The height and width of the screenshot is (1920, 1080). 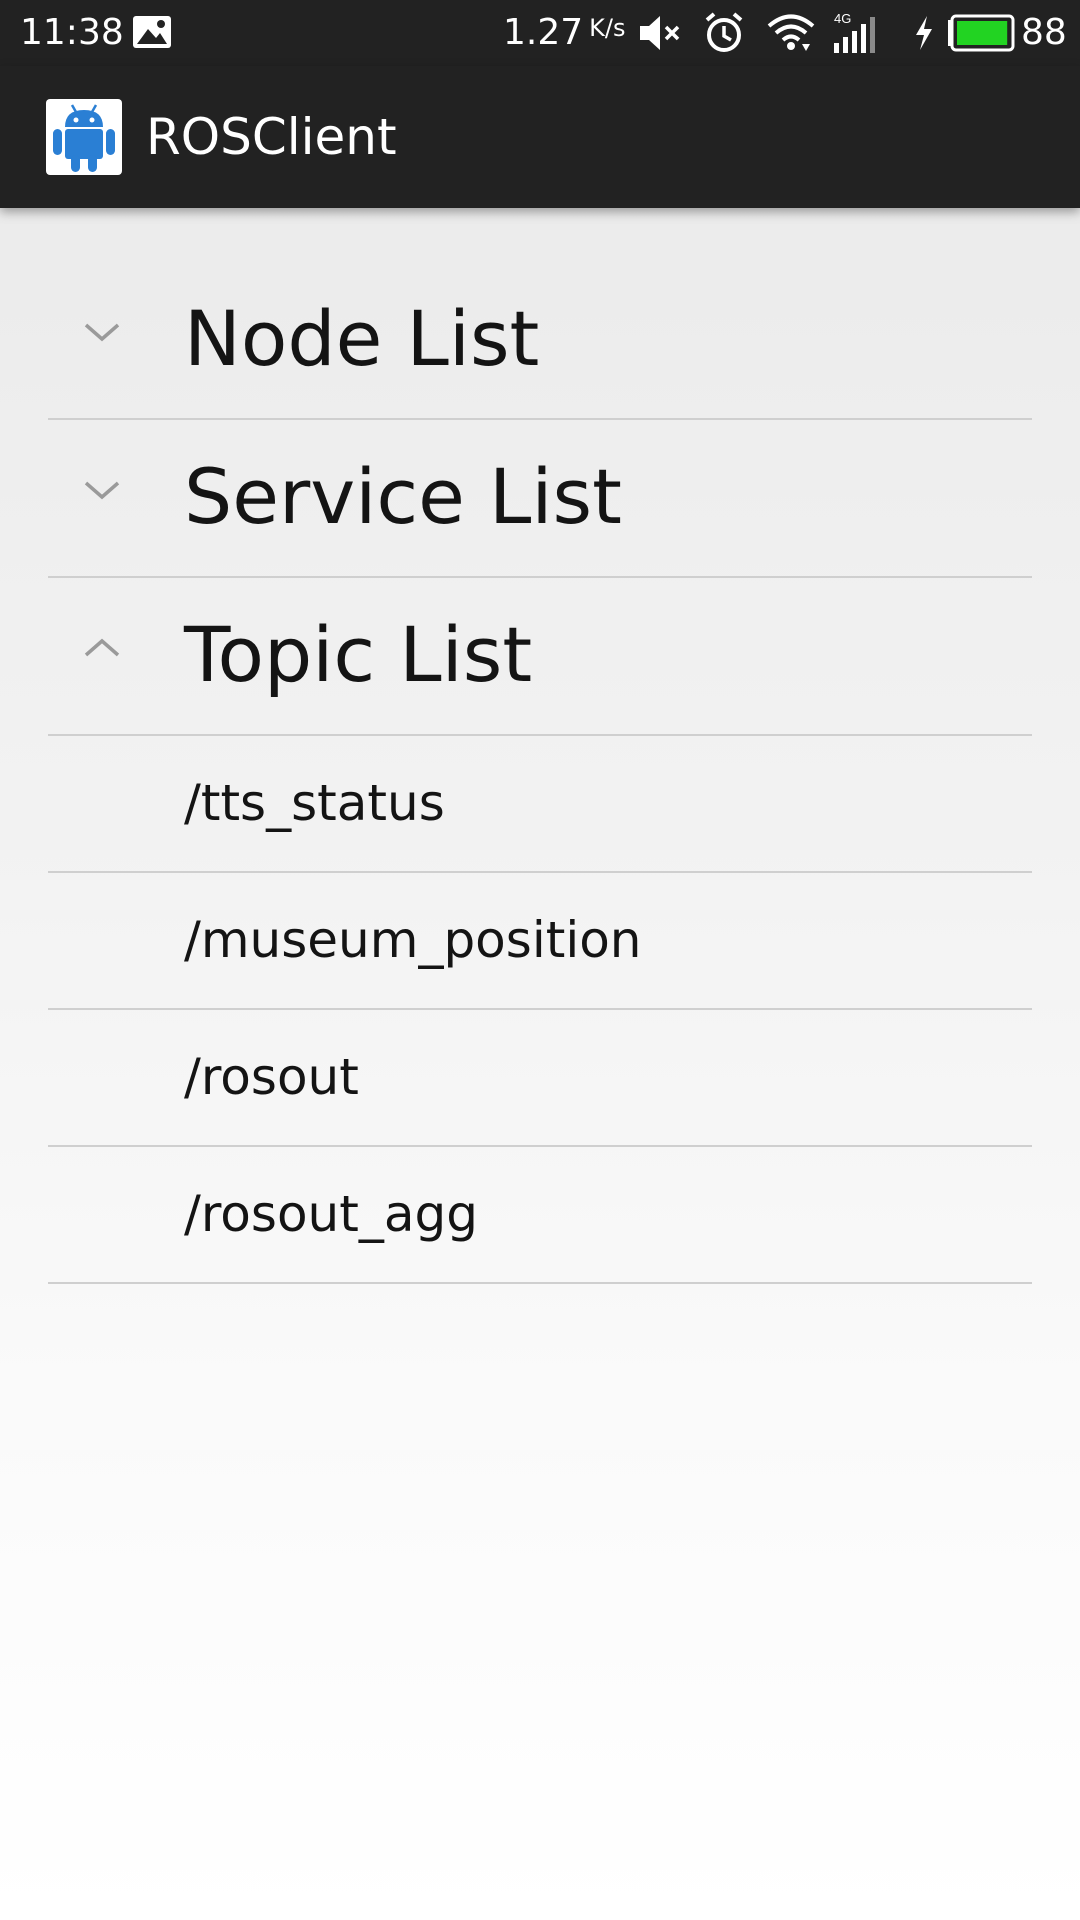 I want to click on topic-item-museum-position: /museum_position, so click(x=540, y=941).